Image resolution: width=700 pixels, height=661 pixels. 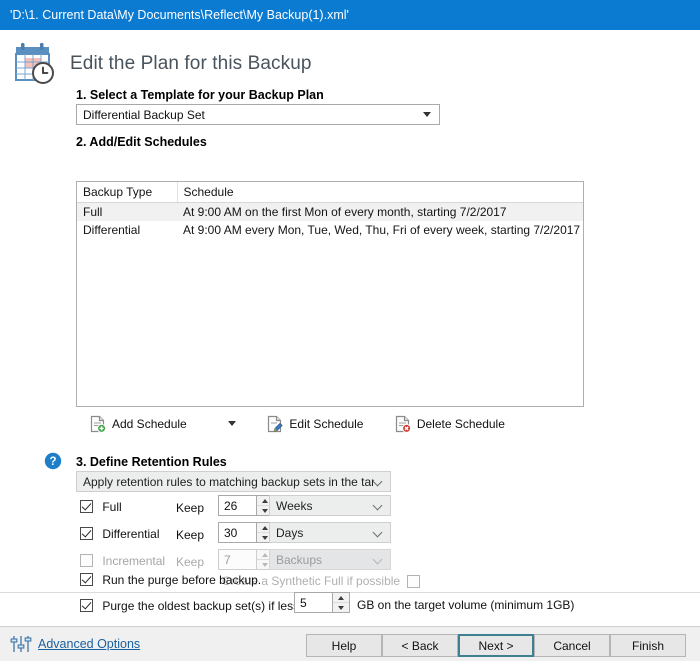 I want to click on purge-oldest-checkbox, so click(x=86, y=606).